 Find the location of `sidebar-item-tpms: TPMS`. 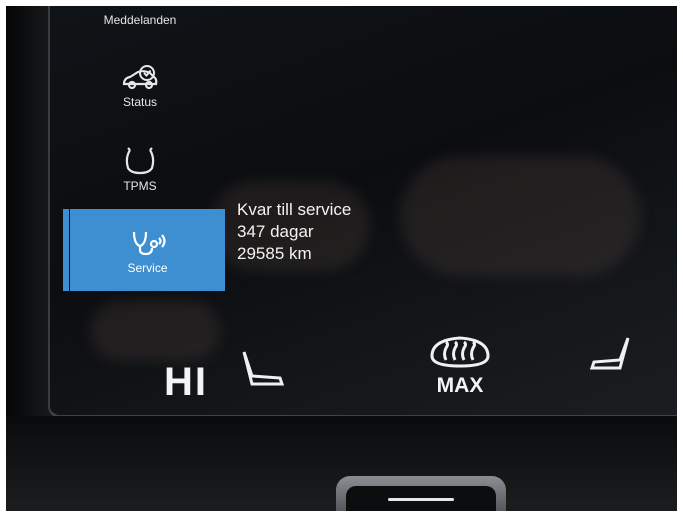

sidebar-item-tpms: TPMS is located at coordinates (140, 169).